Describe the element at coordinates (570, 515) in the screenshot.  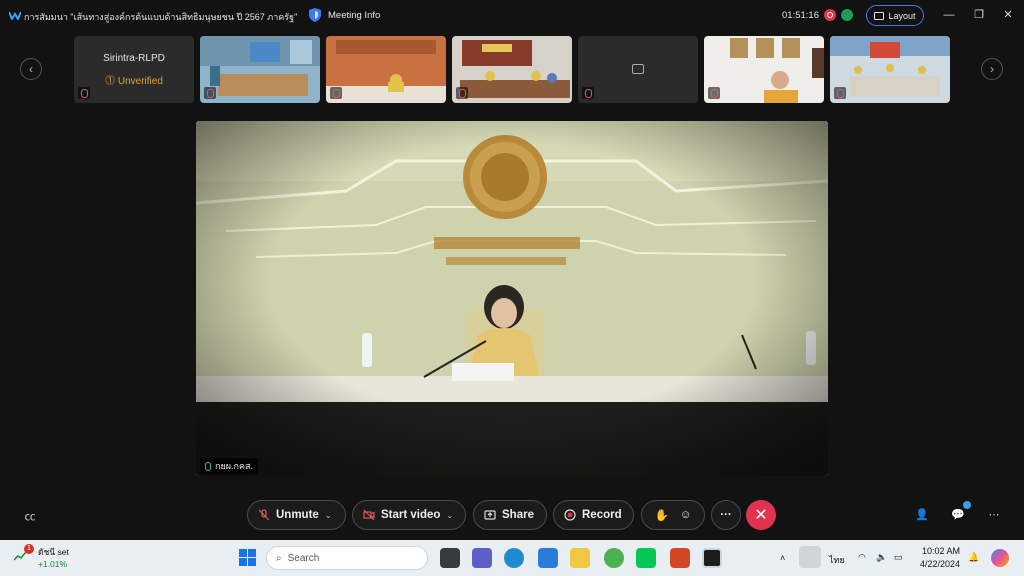
I see `record-icon` at that location.